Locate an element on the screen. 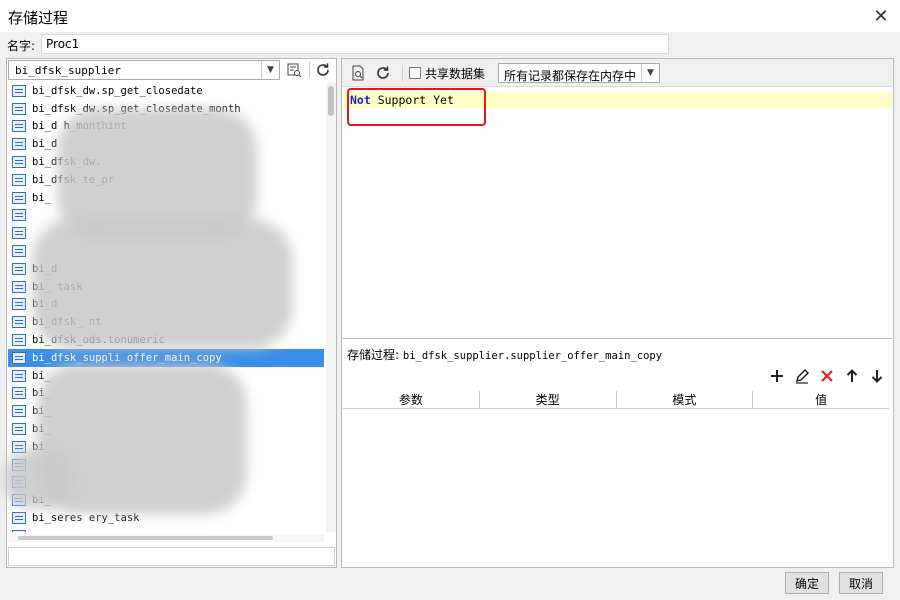 The height and width of the screenshot is (600, 900). delete-icon is located at coordinates (826, 376).